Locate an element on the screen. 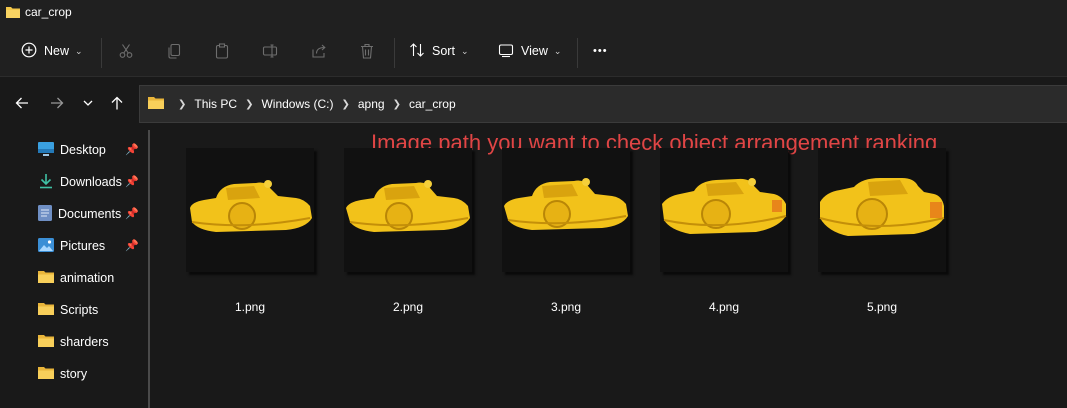 Image resolution: width=1067 pixels, height=408 pixels. file-name: 2.png is located at coordinates (408, 307).